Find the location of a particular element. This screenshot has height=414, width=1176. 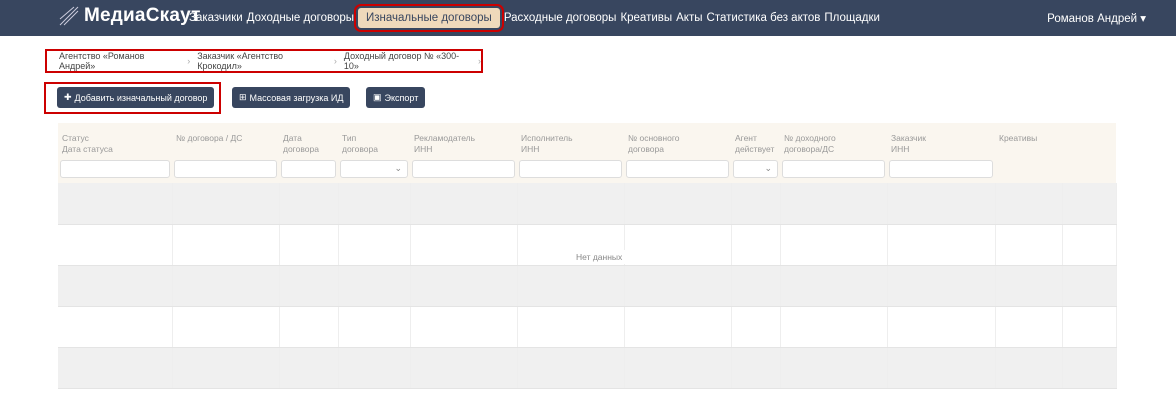

column-header: Исполнитель ИНН is located at coordinates (570, 140).